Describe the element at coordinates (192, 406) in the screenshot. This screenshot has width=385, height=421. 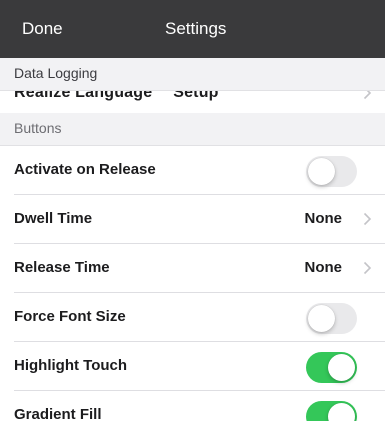
I see `row-gradient-fill: Gradient Fill` at that location.